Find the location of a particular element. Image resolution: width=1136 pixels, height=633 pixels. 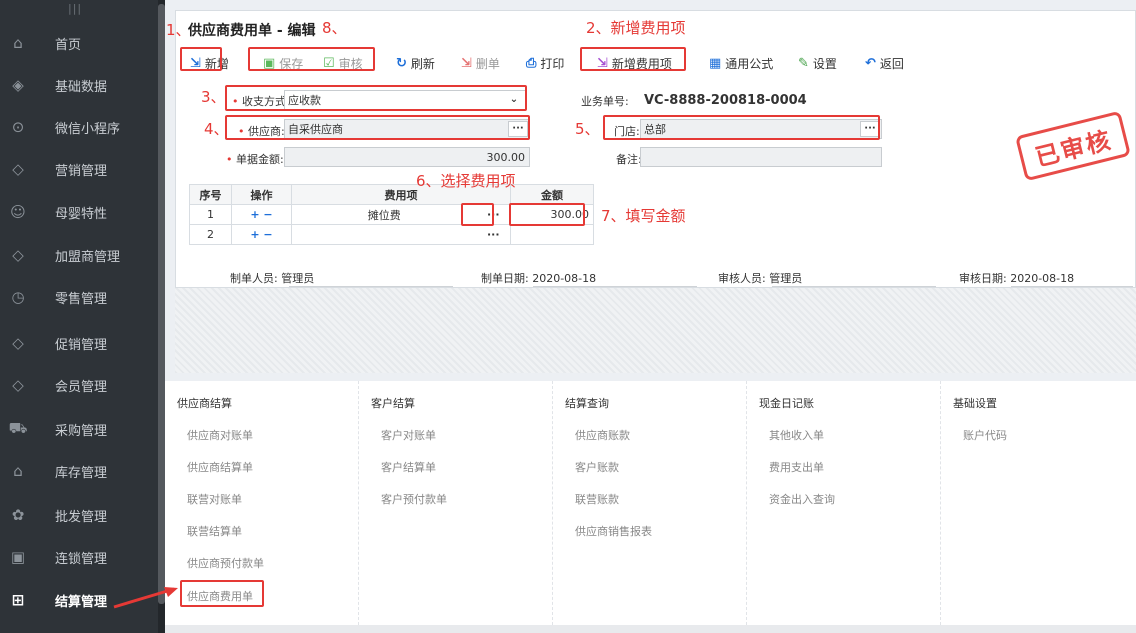

sidebar-item: ⌂ 库存管理 is located at coordinates (79, 471).